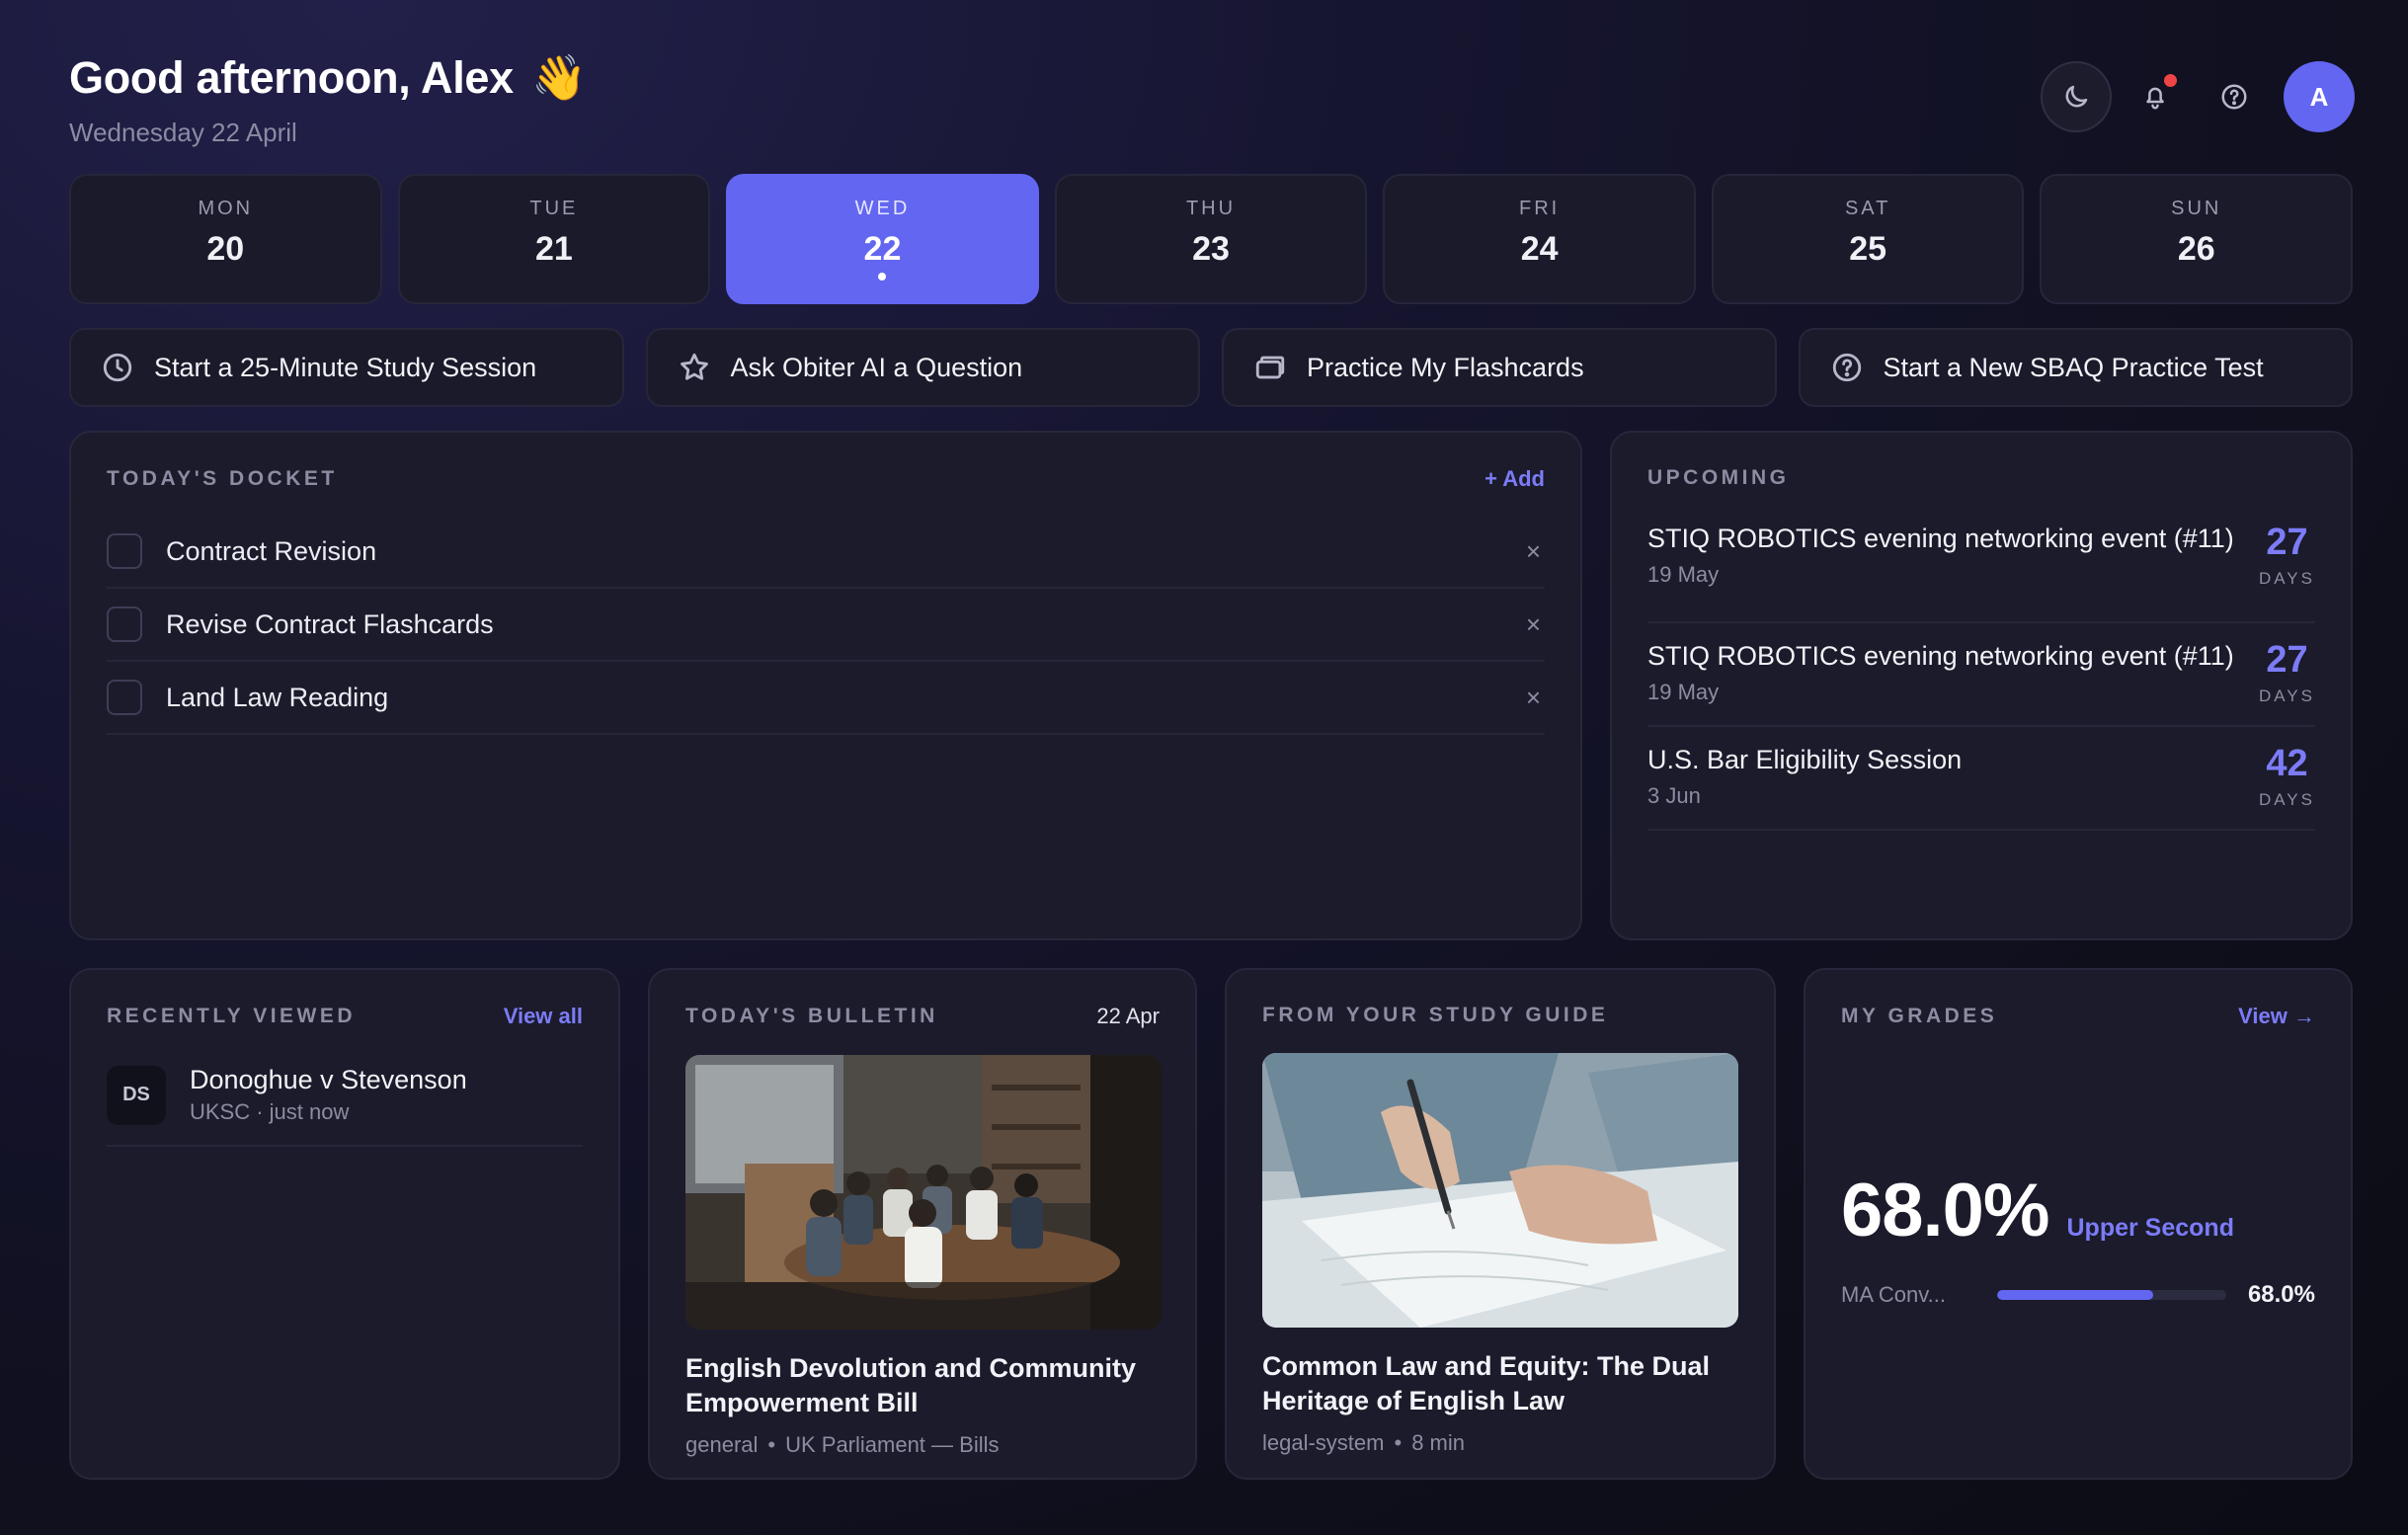 This screenshot has height=1535, width=2408. Describe the element at coordinates (2075, 1295) in the screenshot. I see `module-progress-fill` at that location.